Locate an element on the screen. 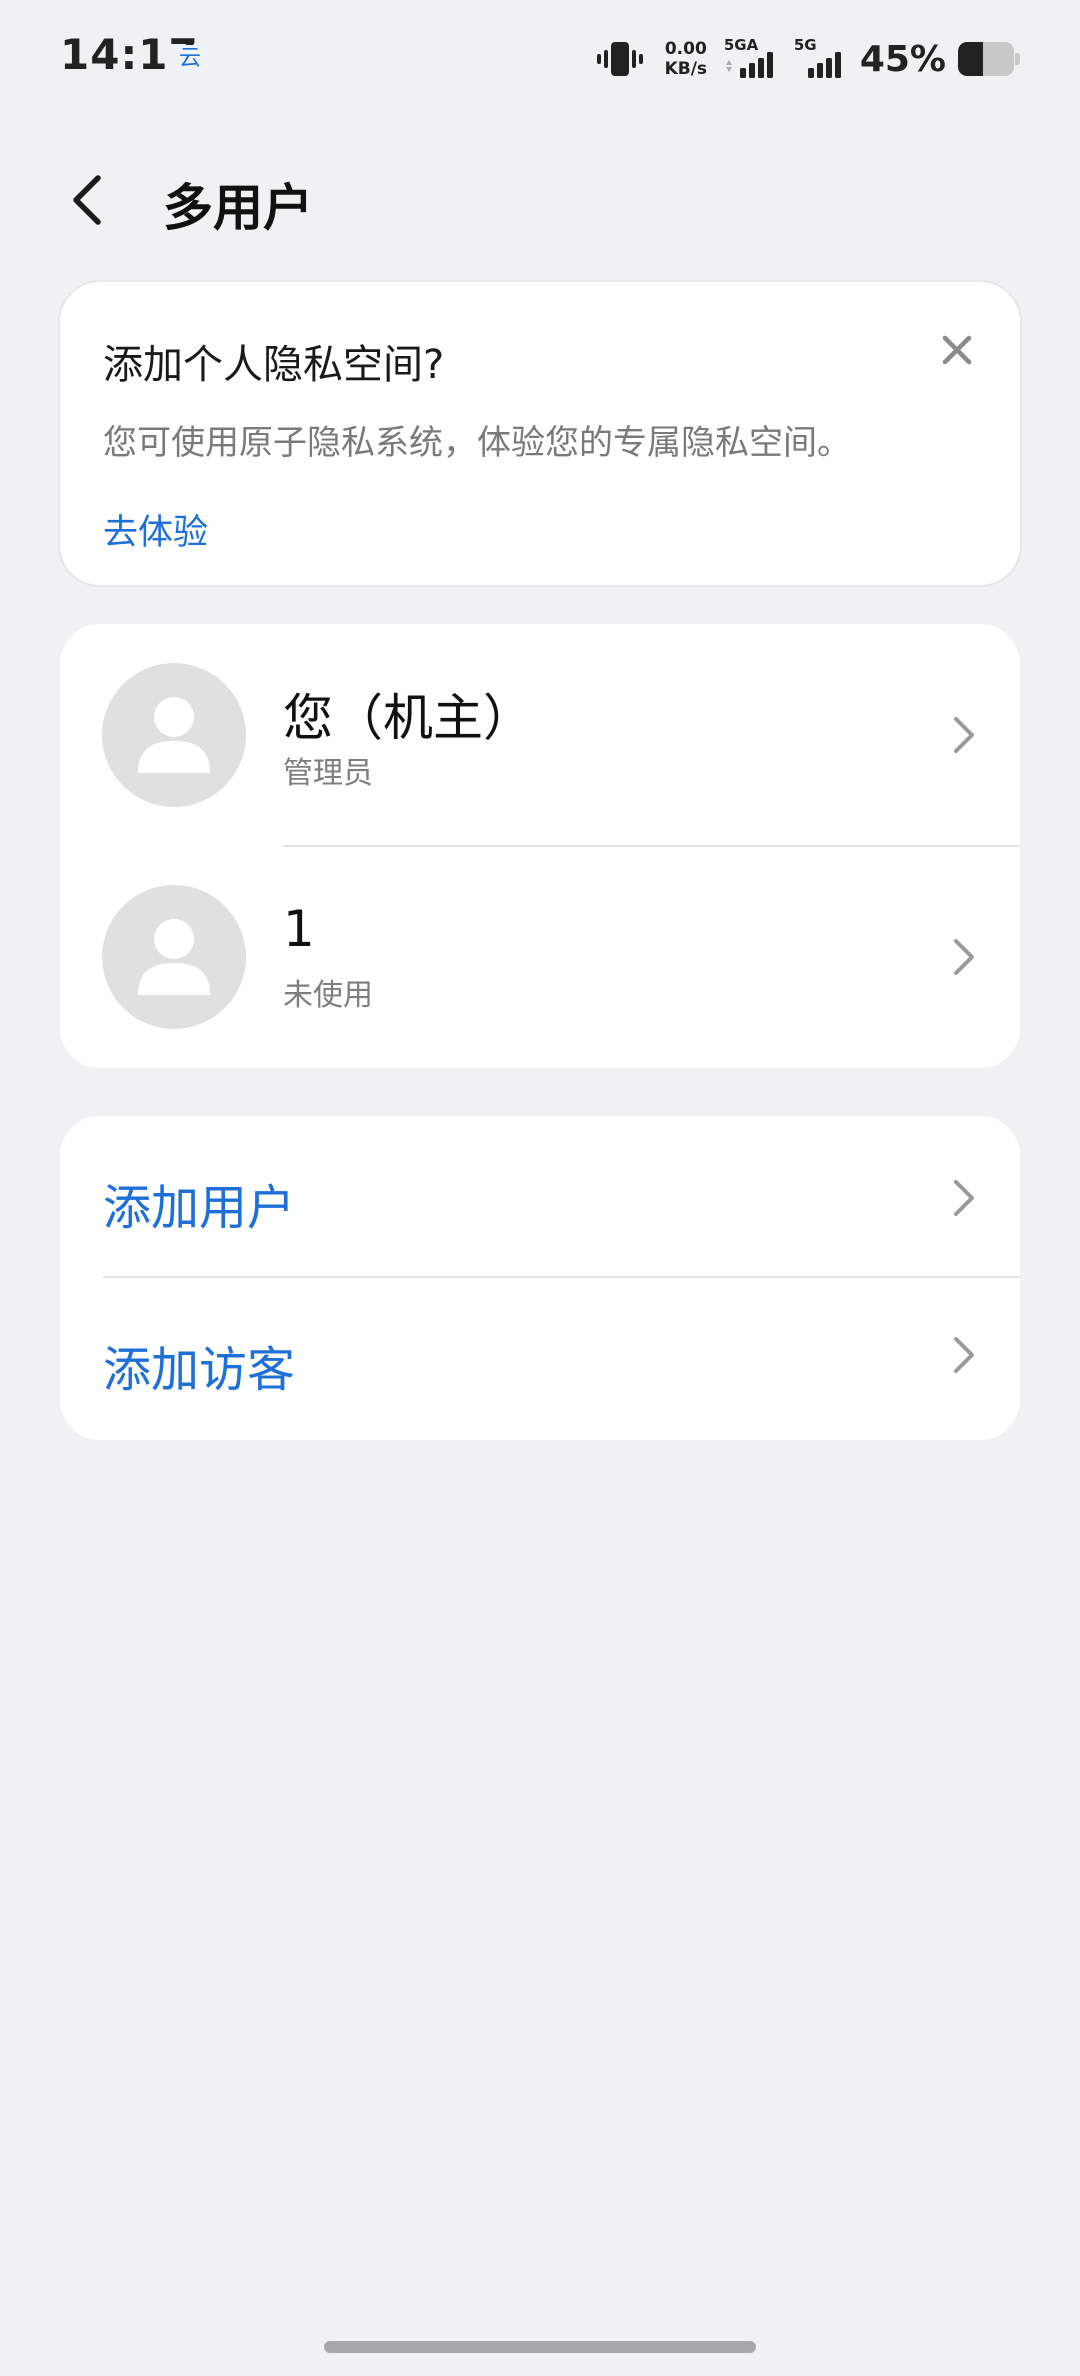  add-guest-button: 添加访客 is located at coordinates (540, 1358).